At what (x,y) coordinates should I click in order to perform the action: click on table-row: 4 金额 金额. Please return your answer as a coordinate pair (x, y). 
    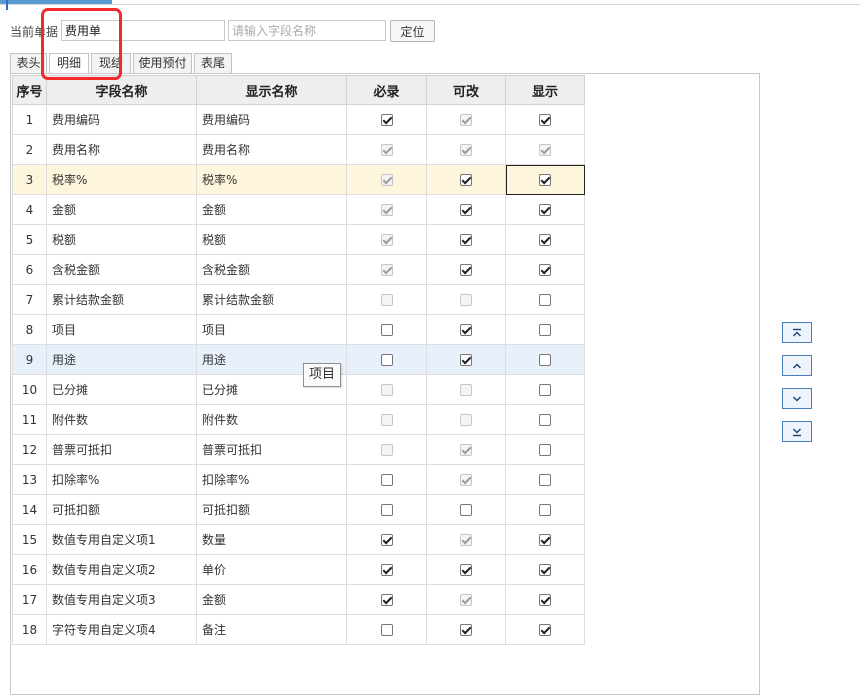
    Looking at the image, I should click on (298, 209).